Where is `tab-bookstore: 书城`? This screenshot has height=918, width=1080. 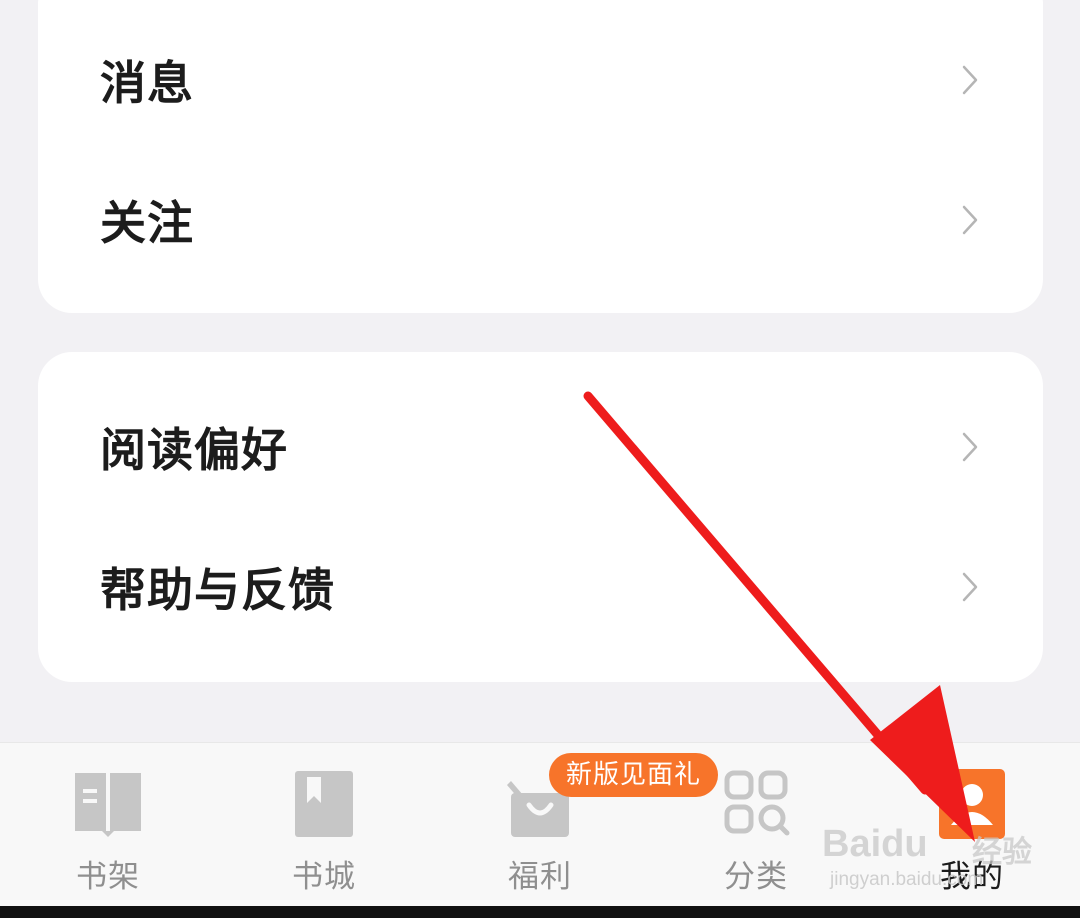 tab-bookstore: 书城 is located at coordinates (324, 825).